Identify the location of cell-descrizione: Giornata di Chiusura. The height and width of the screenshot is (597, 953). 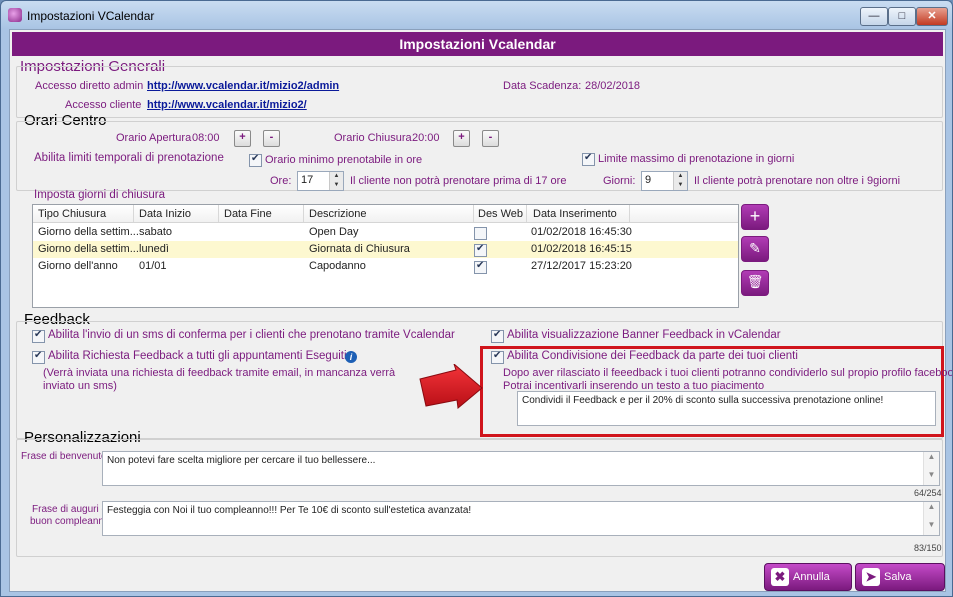
(359, 249).